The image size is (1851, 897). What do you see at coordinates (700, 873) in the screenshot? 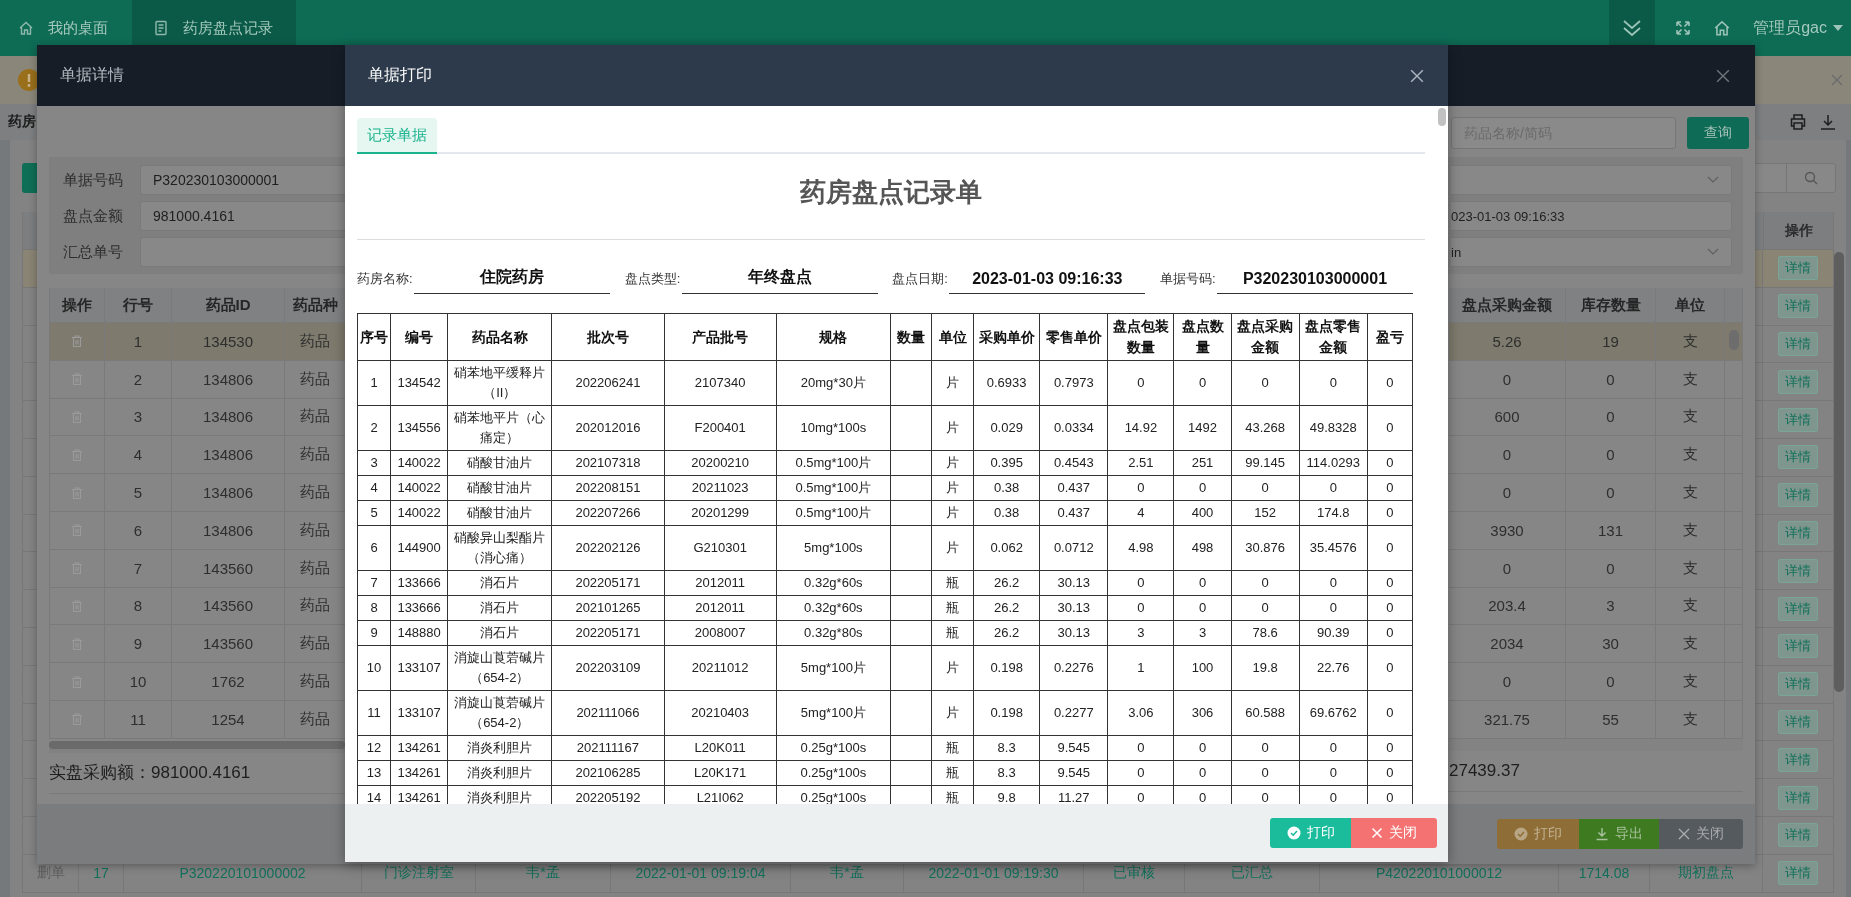
I see `table-cell: 2022-01-01 09:19:04` at bounding box center [700, 873].